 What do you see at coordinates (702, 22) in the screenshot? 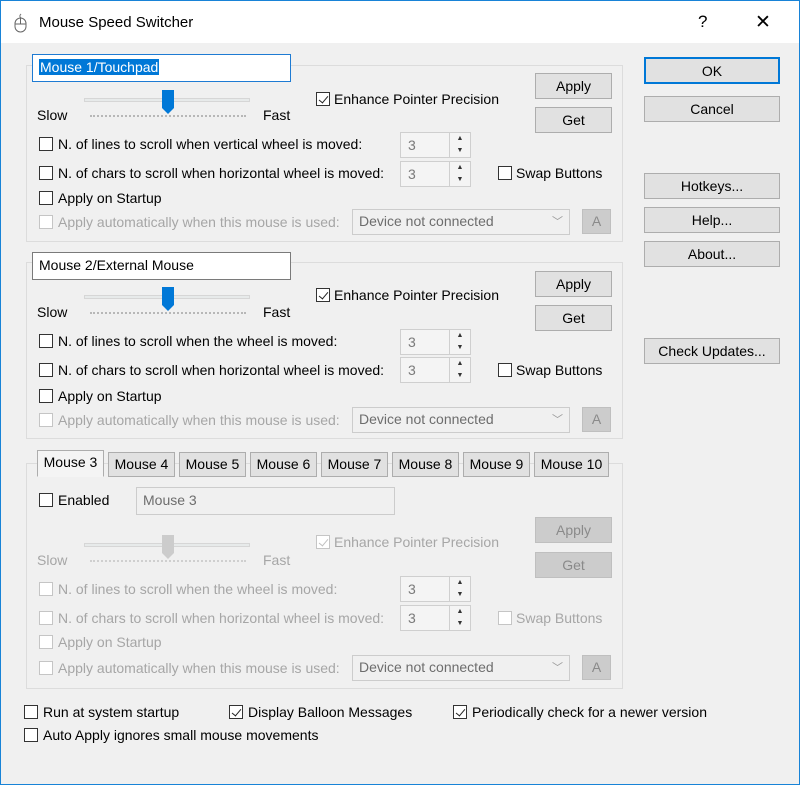
I see `help-icon: ?` at bounding box center [702, 22].